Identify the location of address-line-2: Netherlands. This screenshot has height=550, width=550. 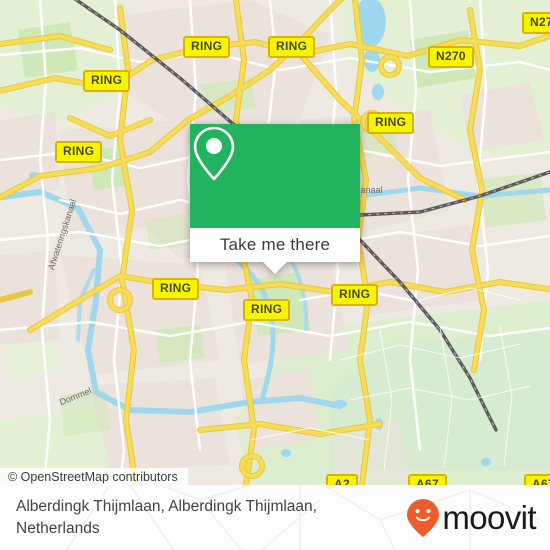
(58, 528).